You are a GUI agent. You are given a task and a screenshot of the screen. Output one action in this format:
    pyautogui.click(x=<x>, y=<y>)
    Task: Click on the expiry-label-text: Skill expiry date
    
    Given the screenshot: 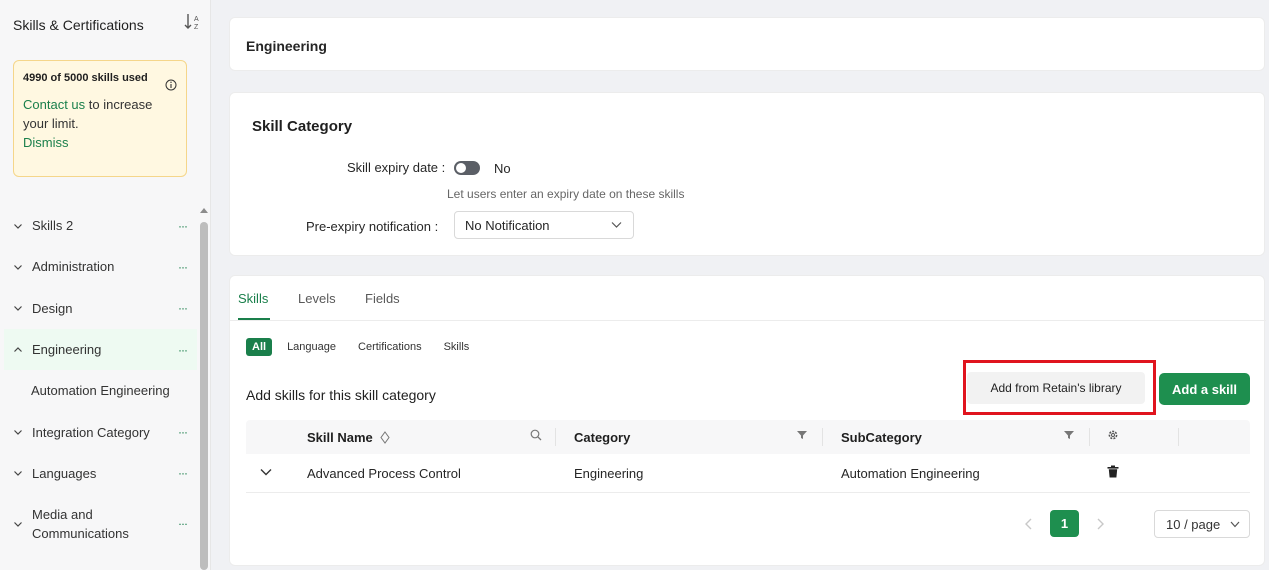 What is the action you would take?
    pyautogui.click(x=393, y=167)
    